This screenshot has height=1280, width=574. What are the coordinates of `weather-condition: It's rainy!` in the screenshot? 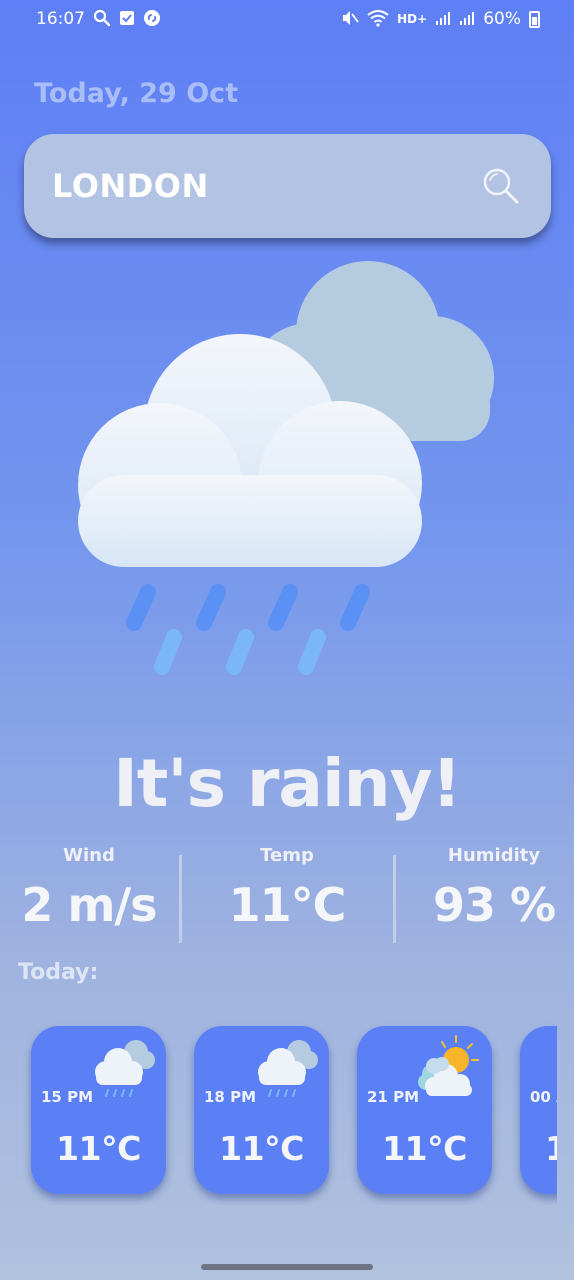 It's located at (287, 783).